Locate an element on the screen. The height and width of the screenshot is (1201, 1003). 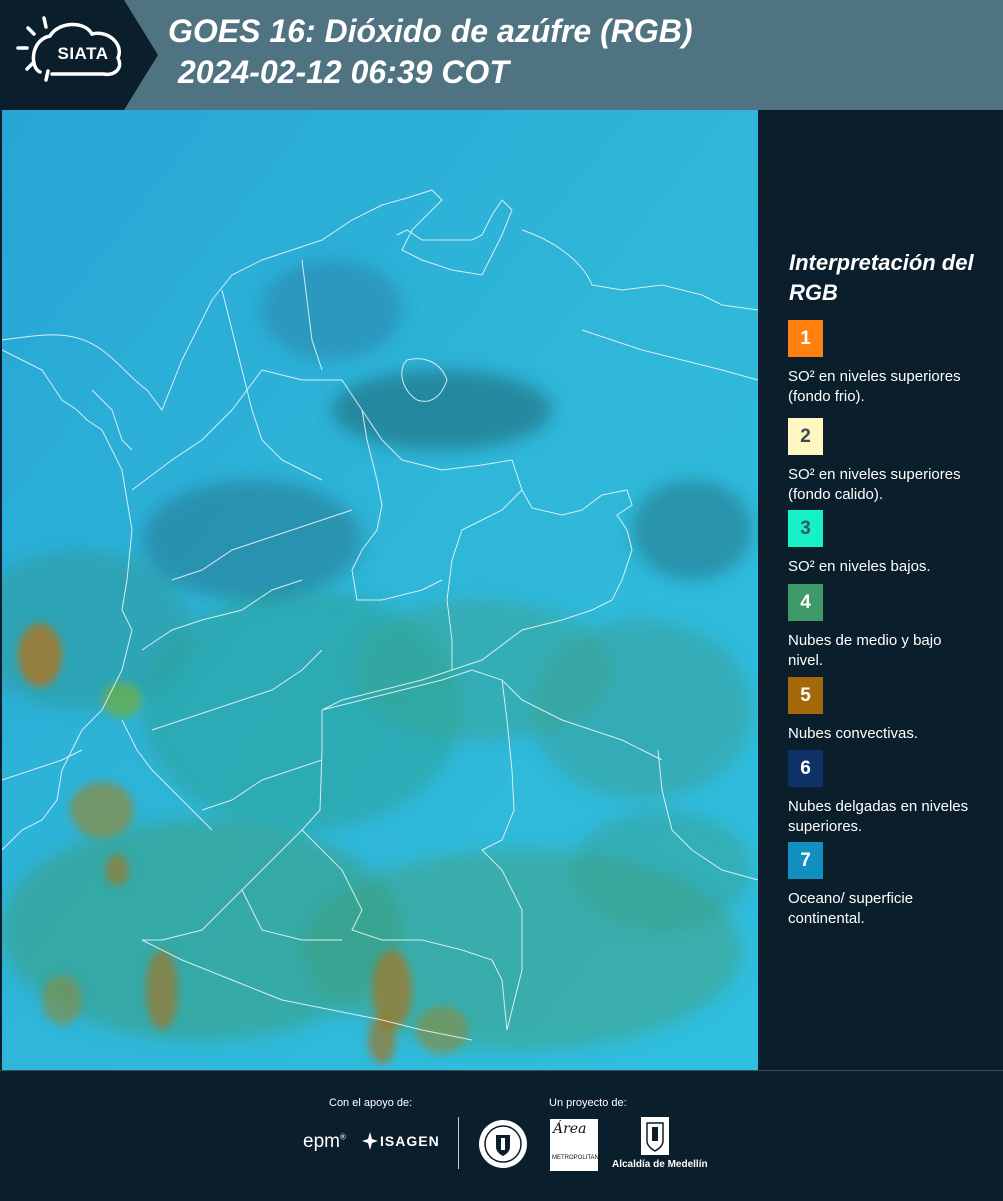
support-caption: Con el apoyo de: is located at coordinates (371, 1103).